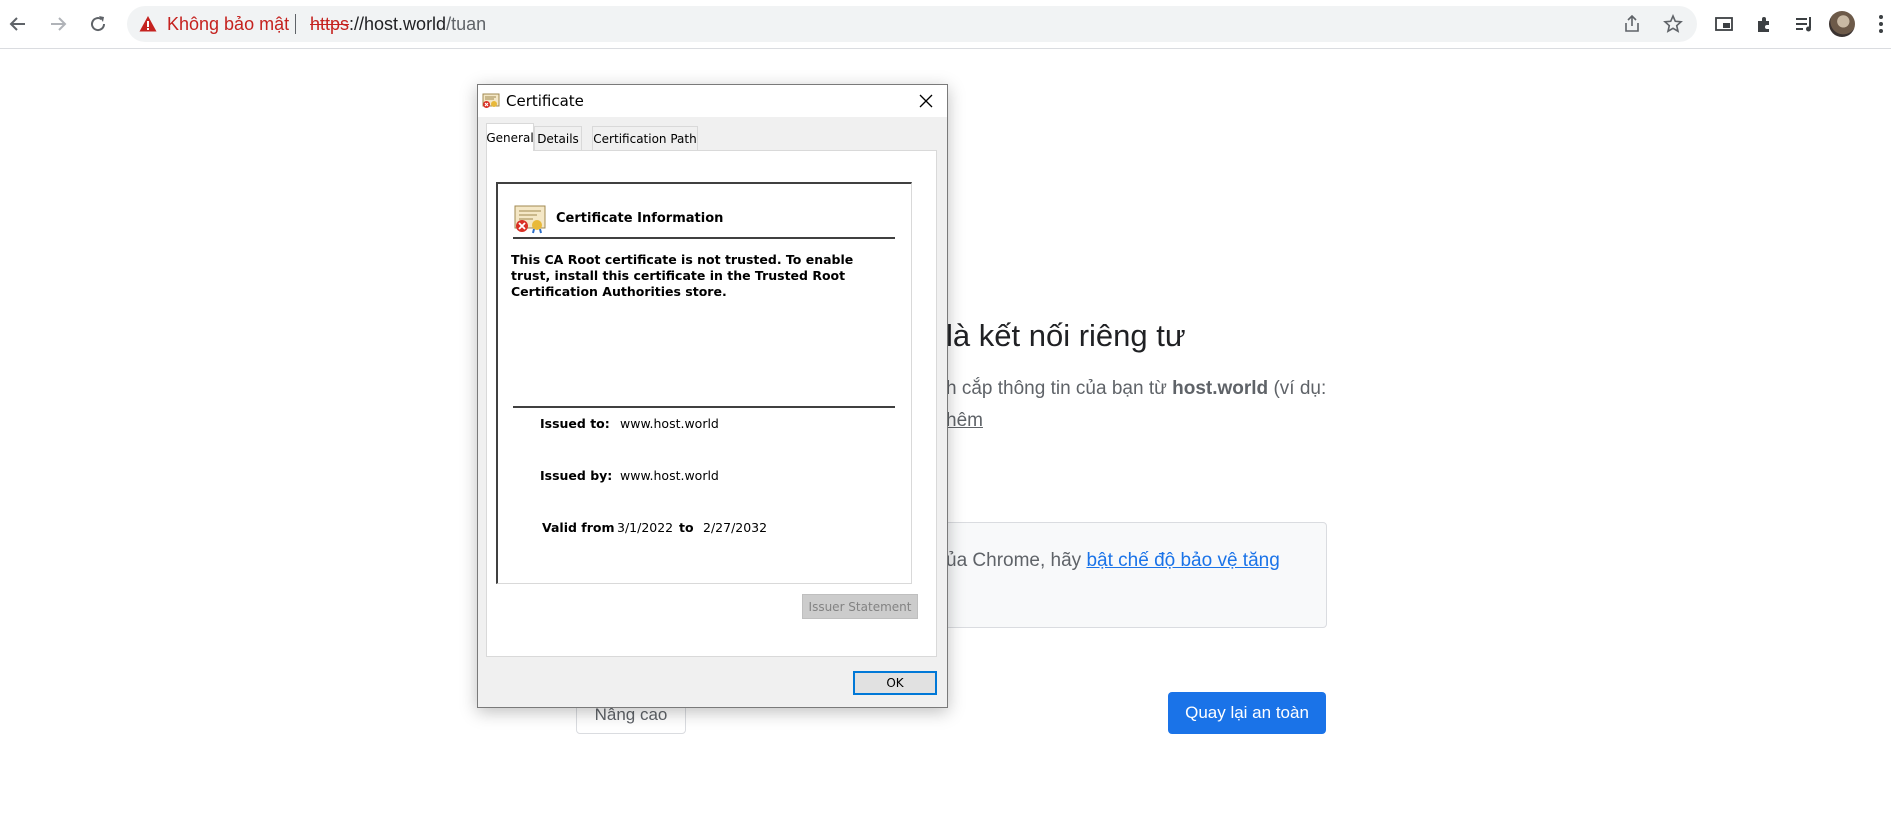 This screenshot has height=818, width=1891. Describe the element at coordinates (712, 101) in the screenshot. I see `dialog-titlebar: Certificate` at that location.